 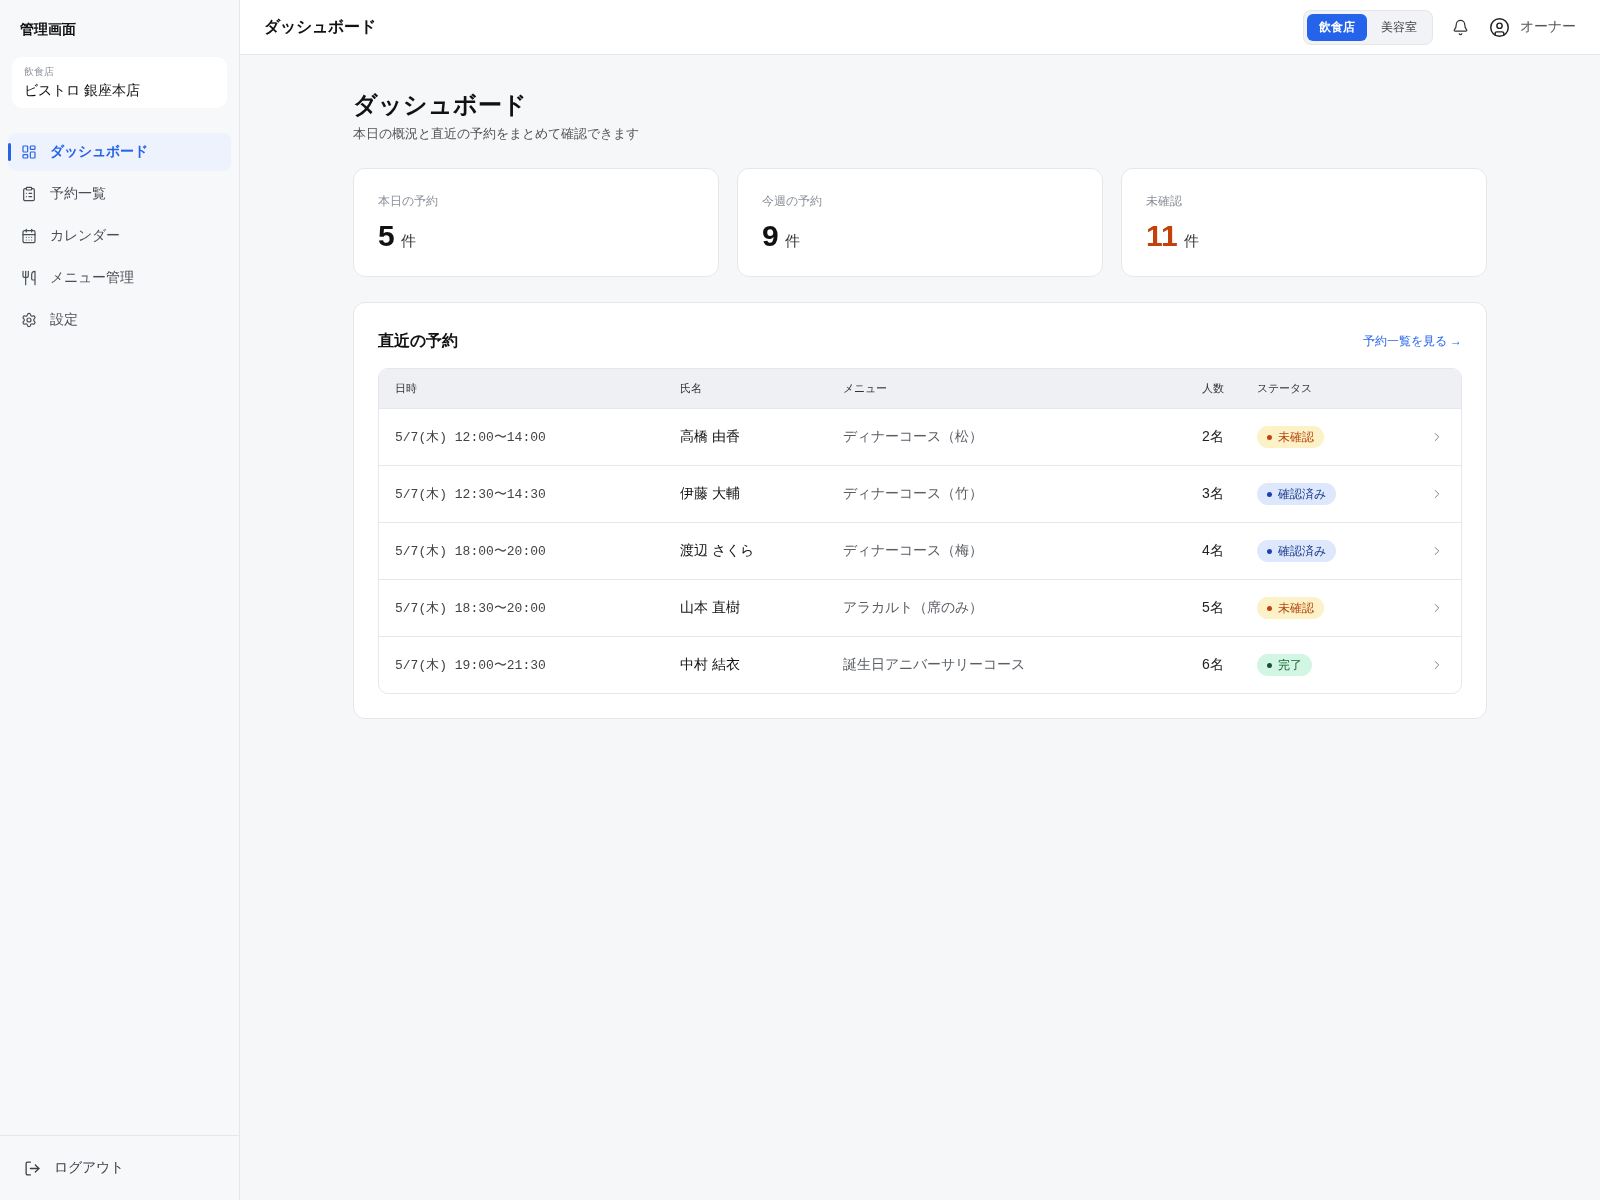 I want to click on stat-value: 11, so click(x=1162, y=236).